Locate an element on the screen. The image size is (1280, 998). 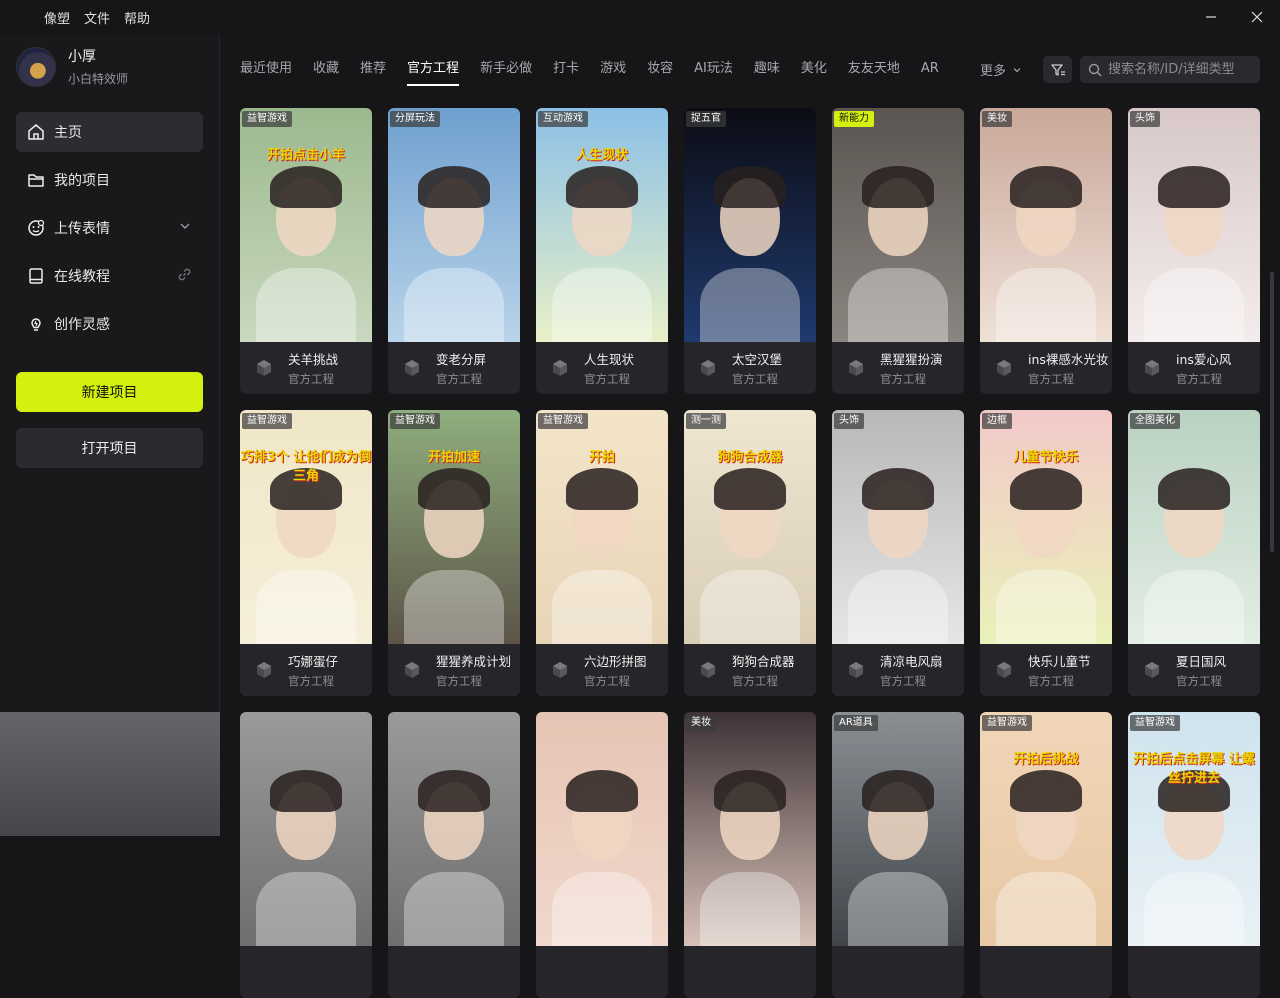
window-controls is located at coordinates (1234, 17).